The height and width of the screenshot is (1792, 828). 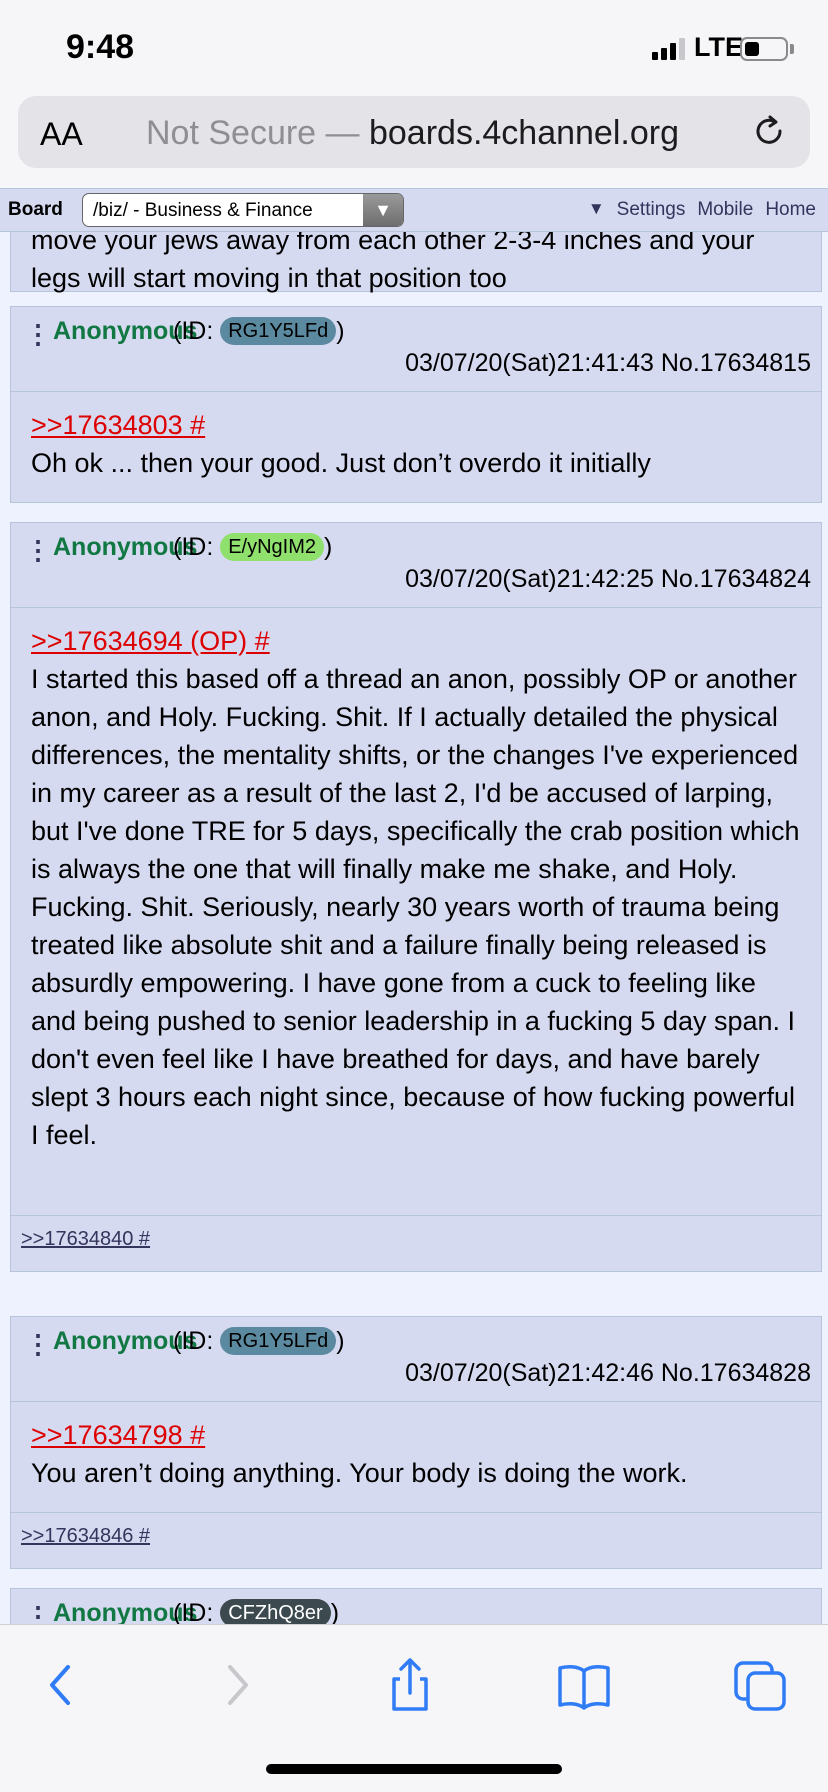 I want to click on poster-id: (ID: E/yNgIM2), so click(x=252, y=547).